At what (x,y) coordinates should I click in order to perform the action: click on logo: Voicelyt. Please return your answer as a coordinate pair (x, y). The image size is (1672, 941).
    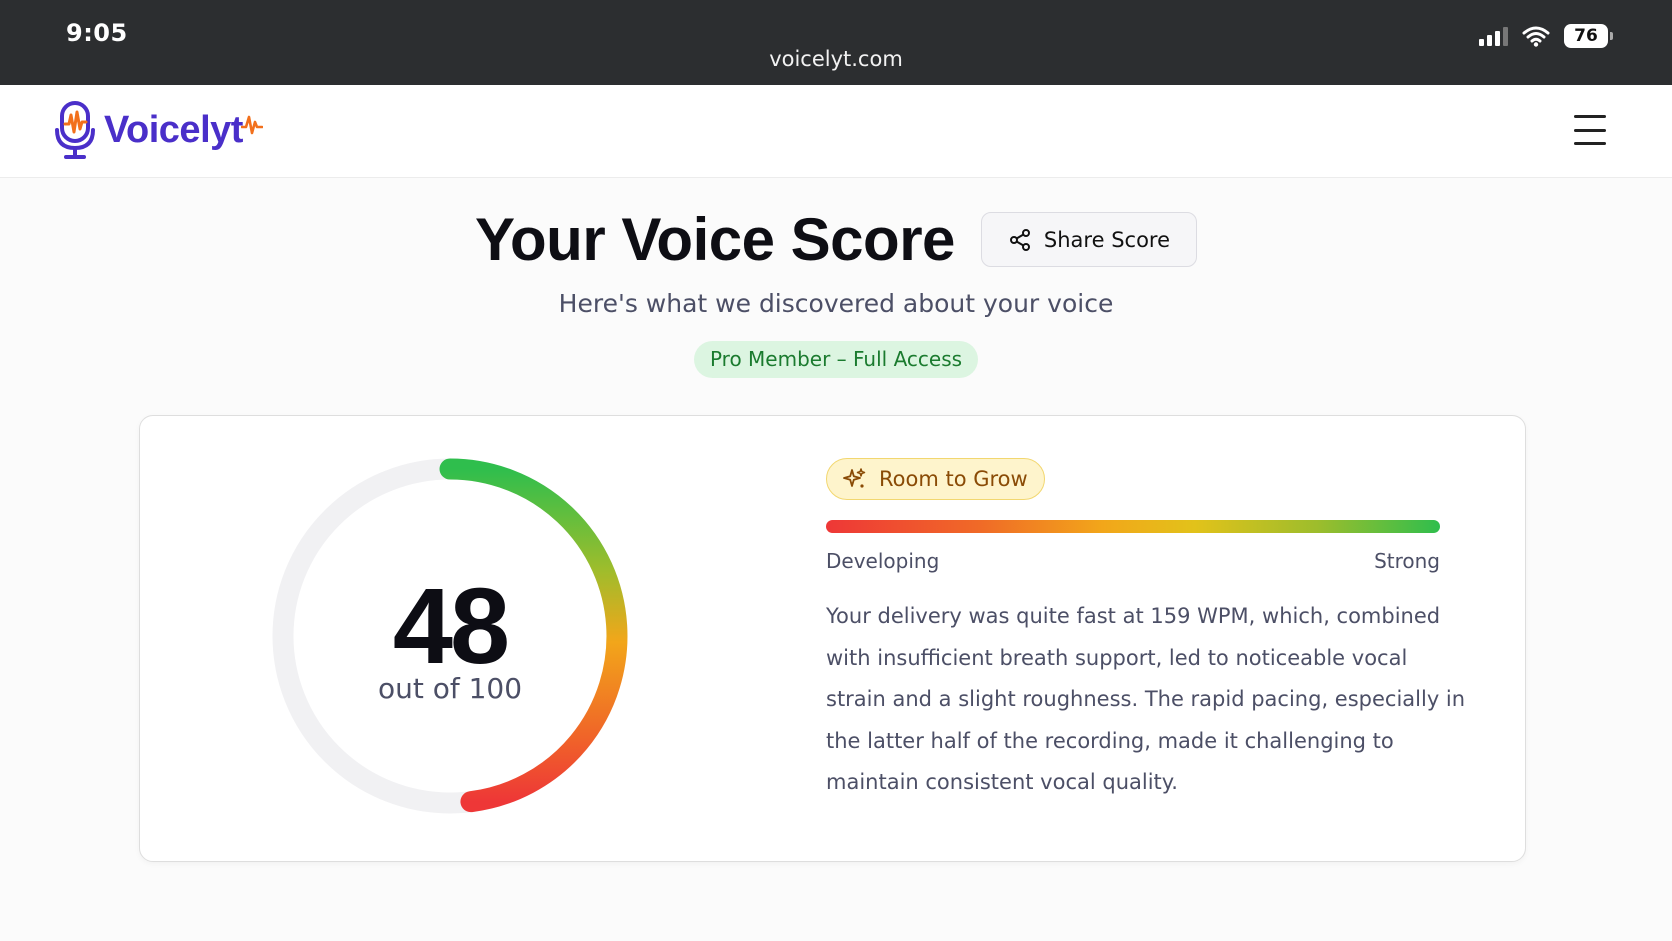
    Looking at the image, I should click on (158, 130).